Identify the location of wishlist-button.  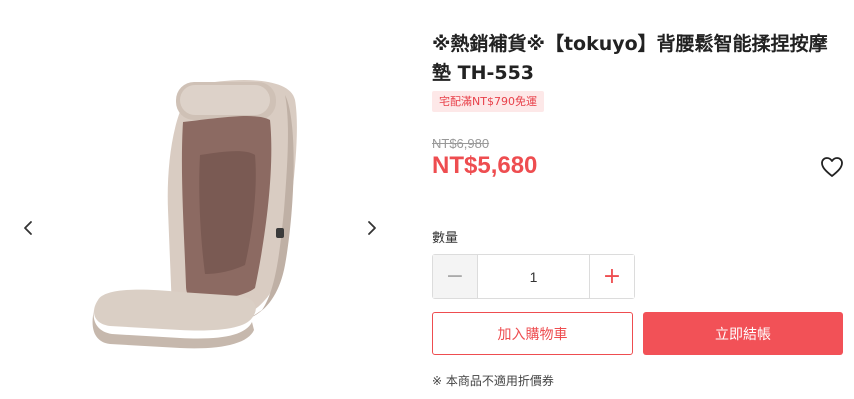
(832, 167).